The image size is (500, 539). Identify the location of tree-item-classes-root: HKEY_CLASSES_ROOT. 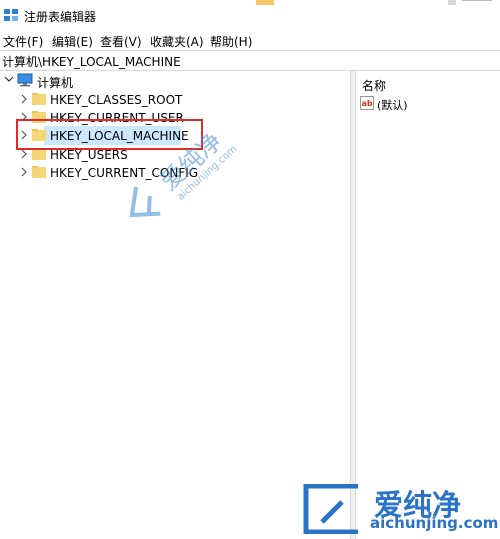
(110, 100).